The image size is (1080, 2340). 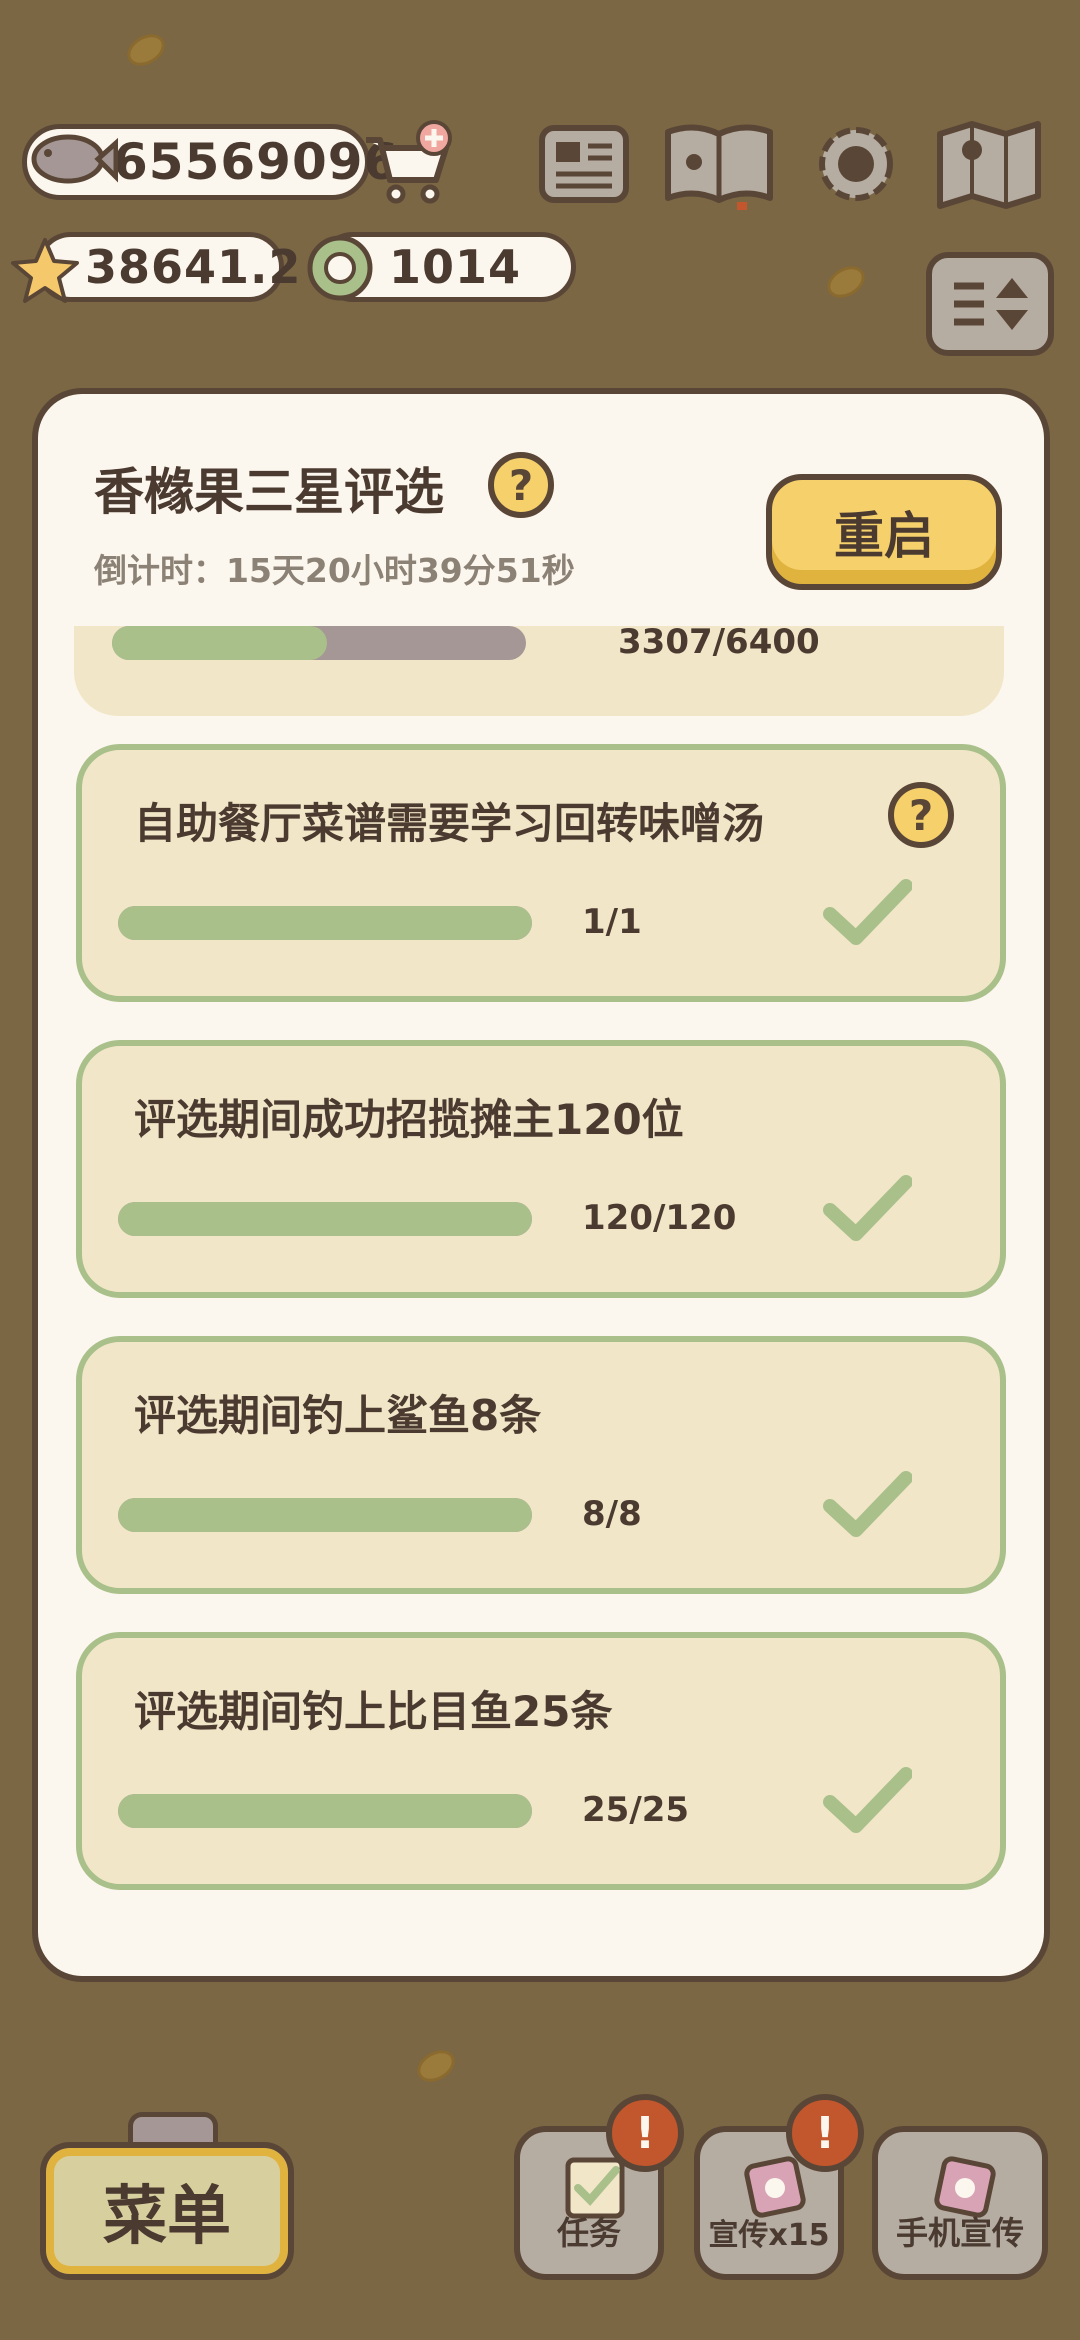 I want to click on progress-text: 120/120, so click(x=659, y=1218).